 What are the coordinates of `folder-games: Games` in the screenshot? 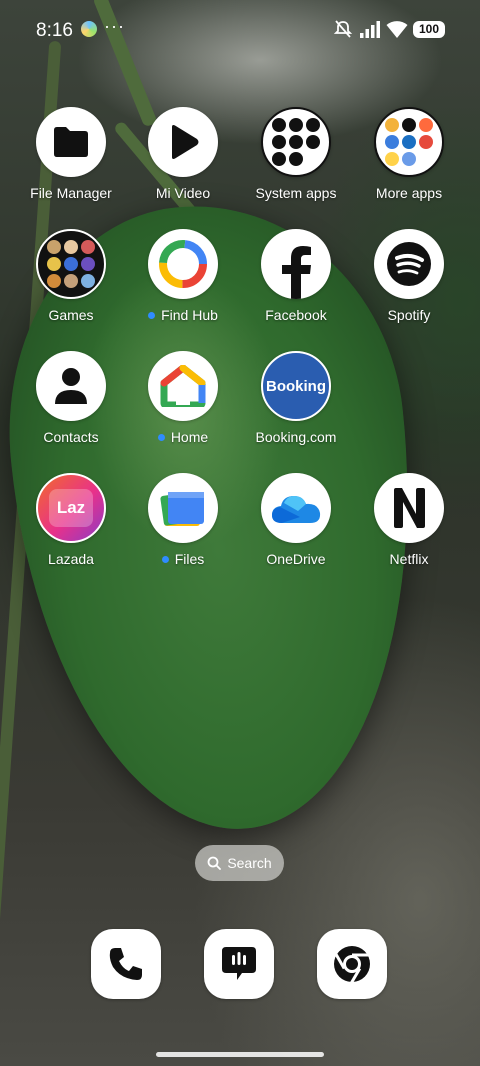 It's located at (71, 276).